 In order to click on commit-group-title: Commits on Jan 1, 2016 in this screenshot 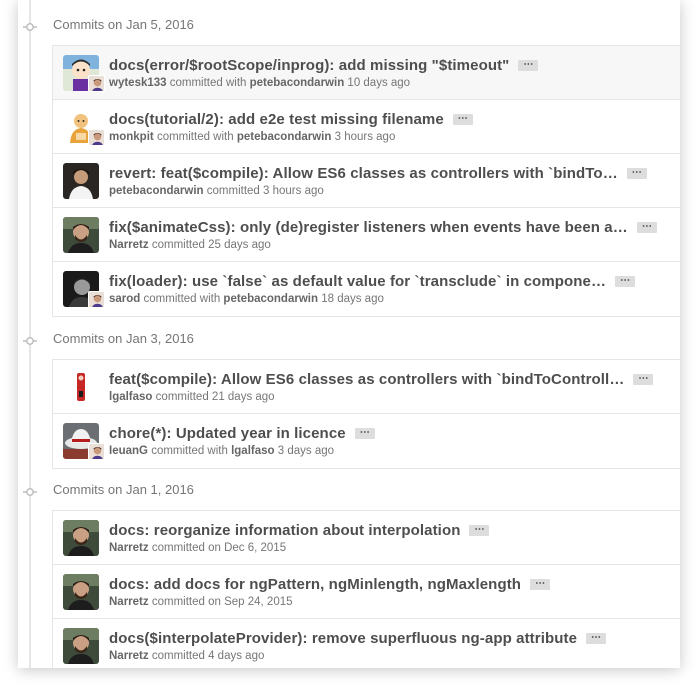, I will do `click(123, 489)`.